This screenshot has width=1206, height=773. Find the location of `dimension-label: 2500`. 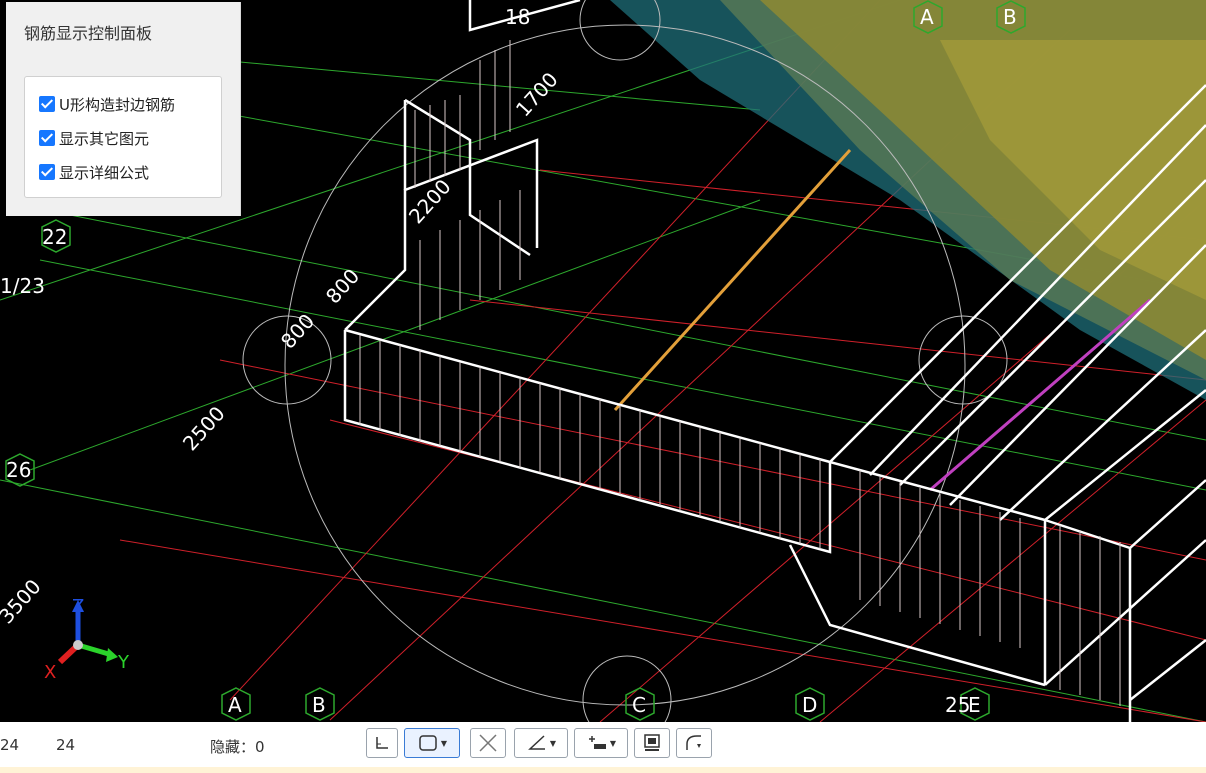

dimension-label: 2500 is located at coordinates (204, 428).